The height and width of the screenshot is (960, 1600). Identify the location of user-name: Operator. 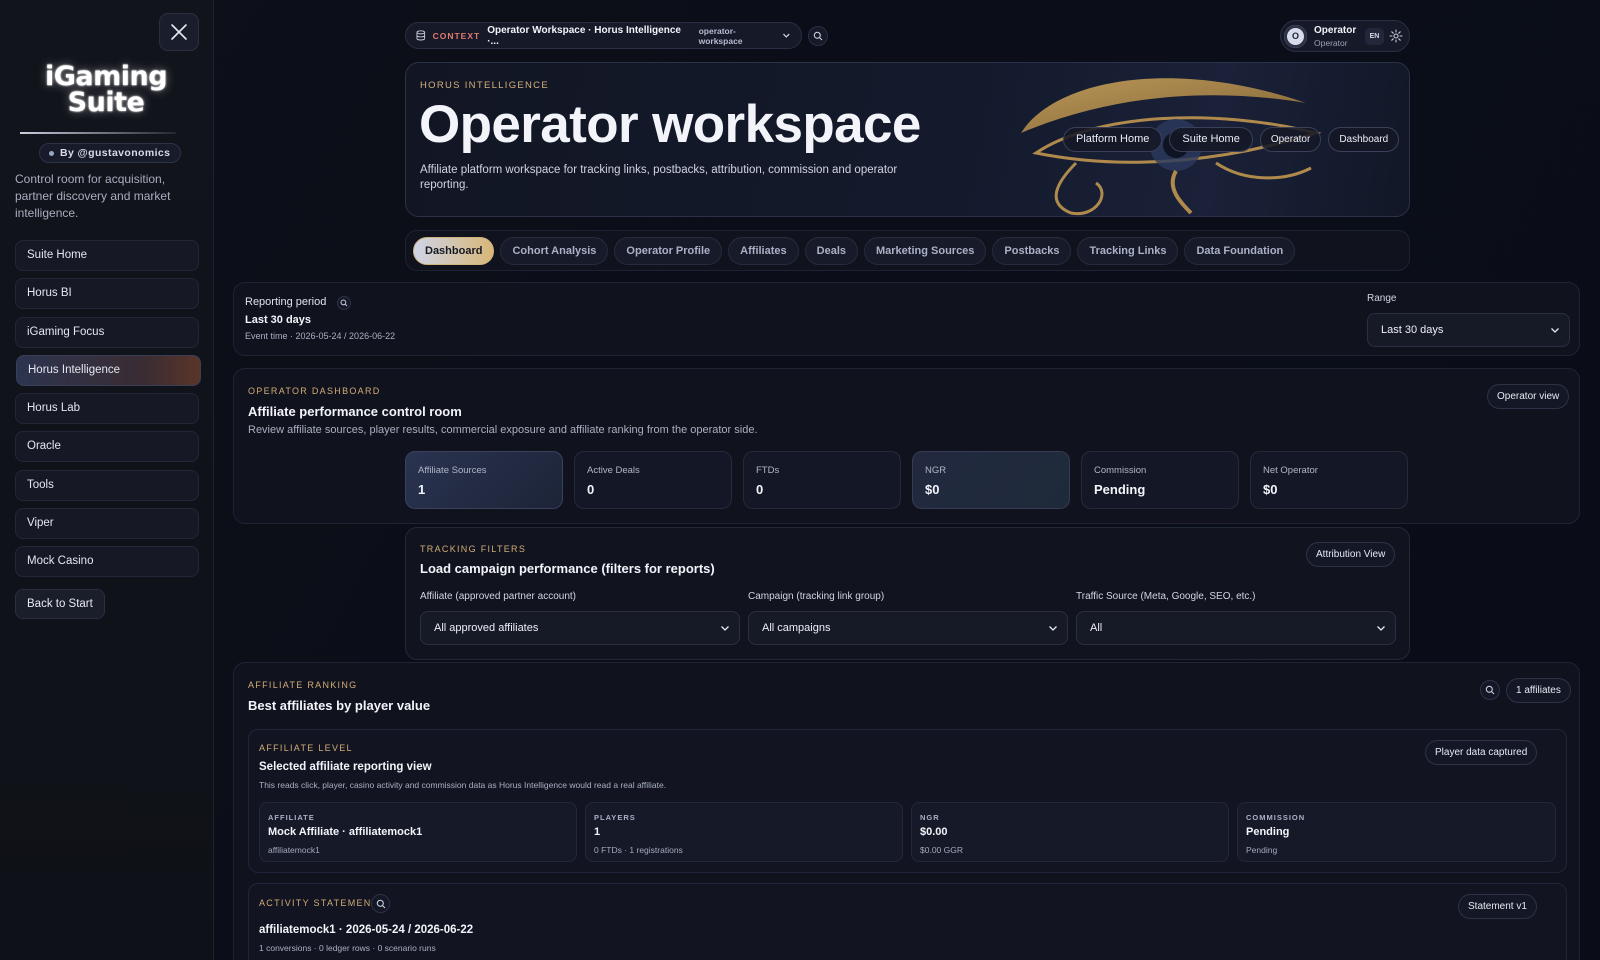
(1335, 30).